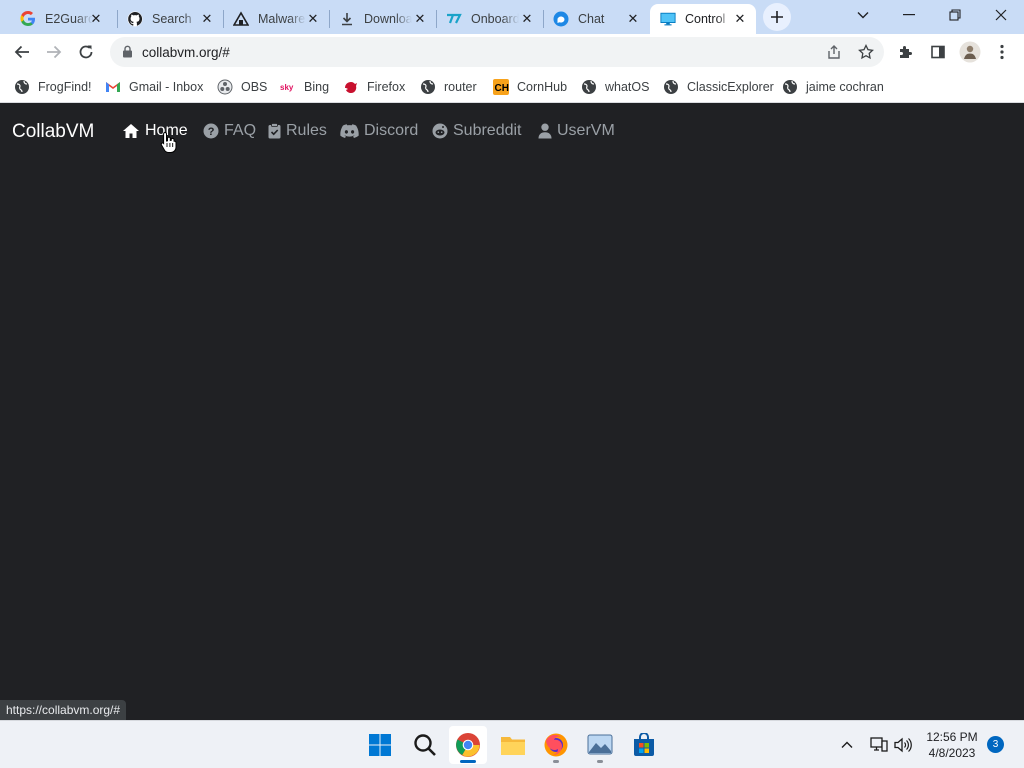  I want to click on restore-button, so click(955, 15).